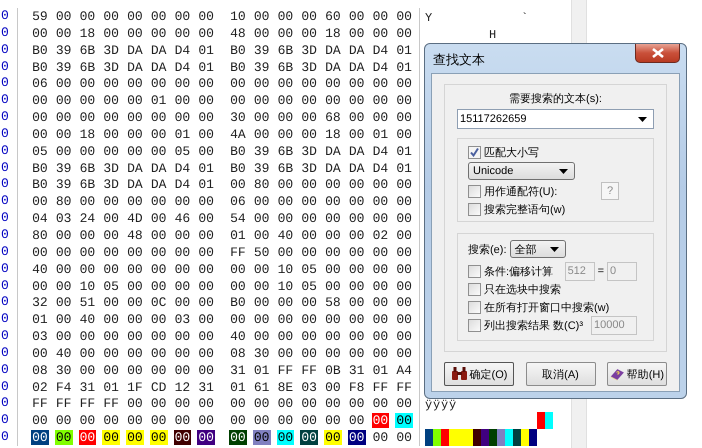 Image resolution: width=702 pixels, height=448 pixels. I want to click on hex-byte: 46, so click(183, 218).